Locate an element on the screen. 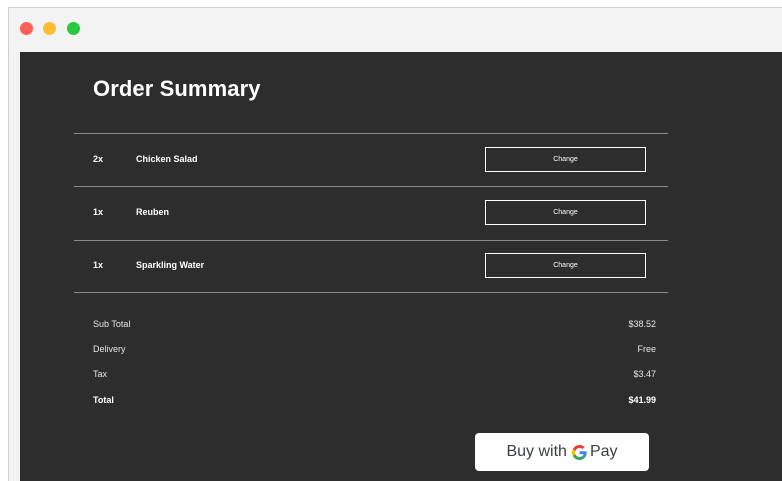  item-name: Reuben is located at coordinates (153, 212).